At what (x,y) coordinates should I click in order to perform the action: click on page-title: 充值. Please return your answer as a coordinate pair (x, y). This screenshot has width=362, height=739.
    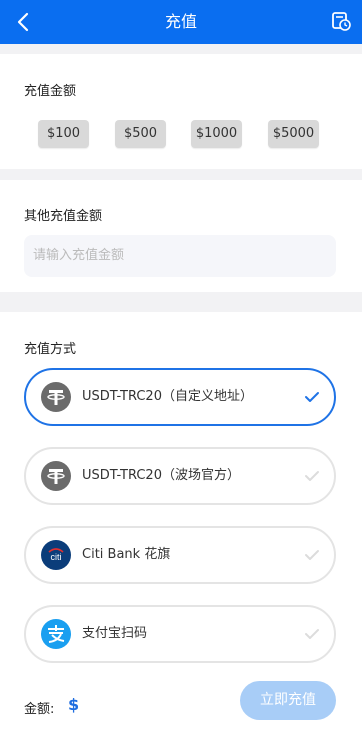
    Looking at the image, I should click on (180, 21).